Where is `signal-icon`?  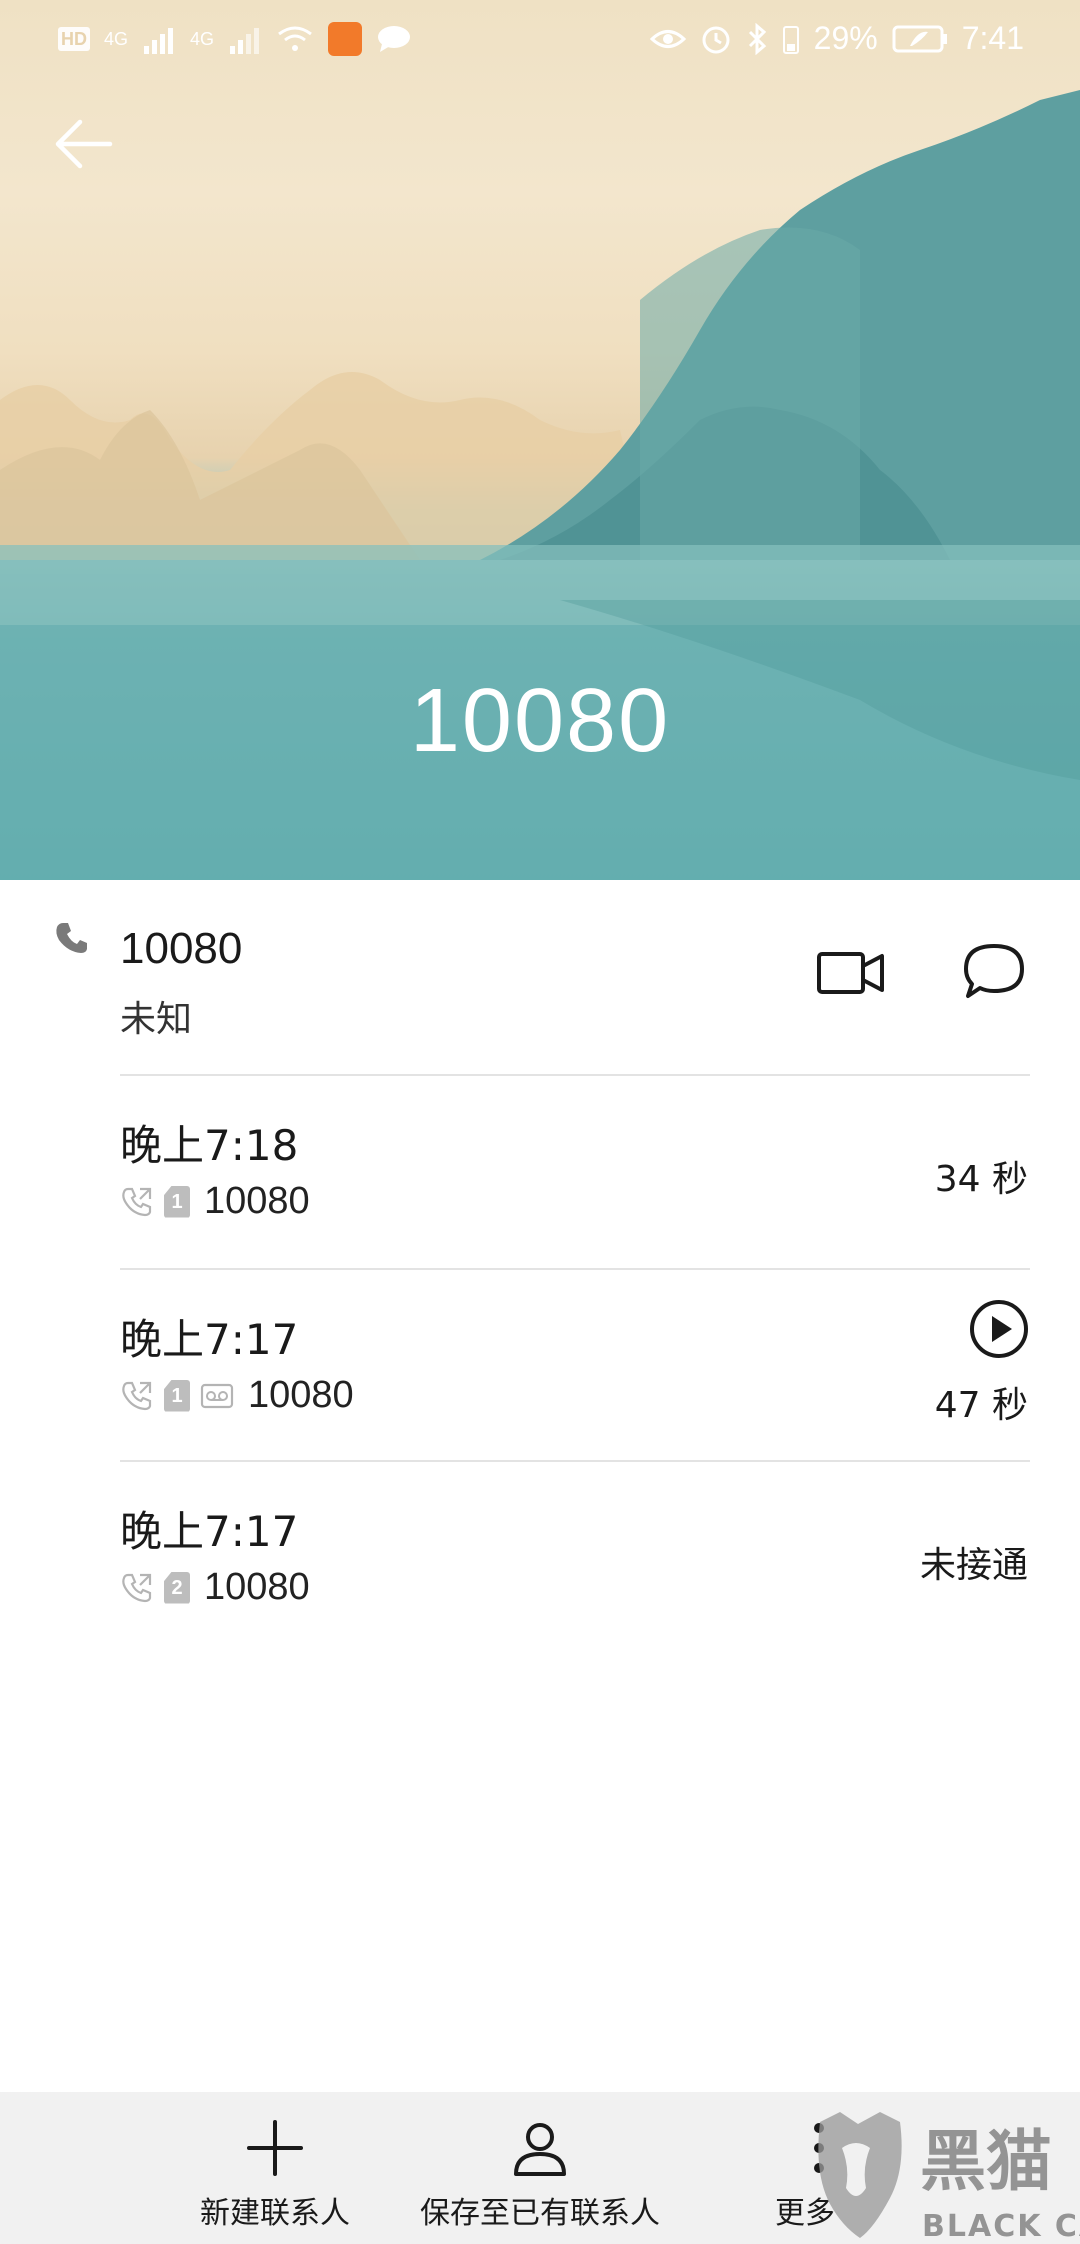 signal-icon is located at coordinates (159, 41).